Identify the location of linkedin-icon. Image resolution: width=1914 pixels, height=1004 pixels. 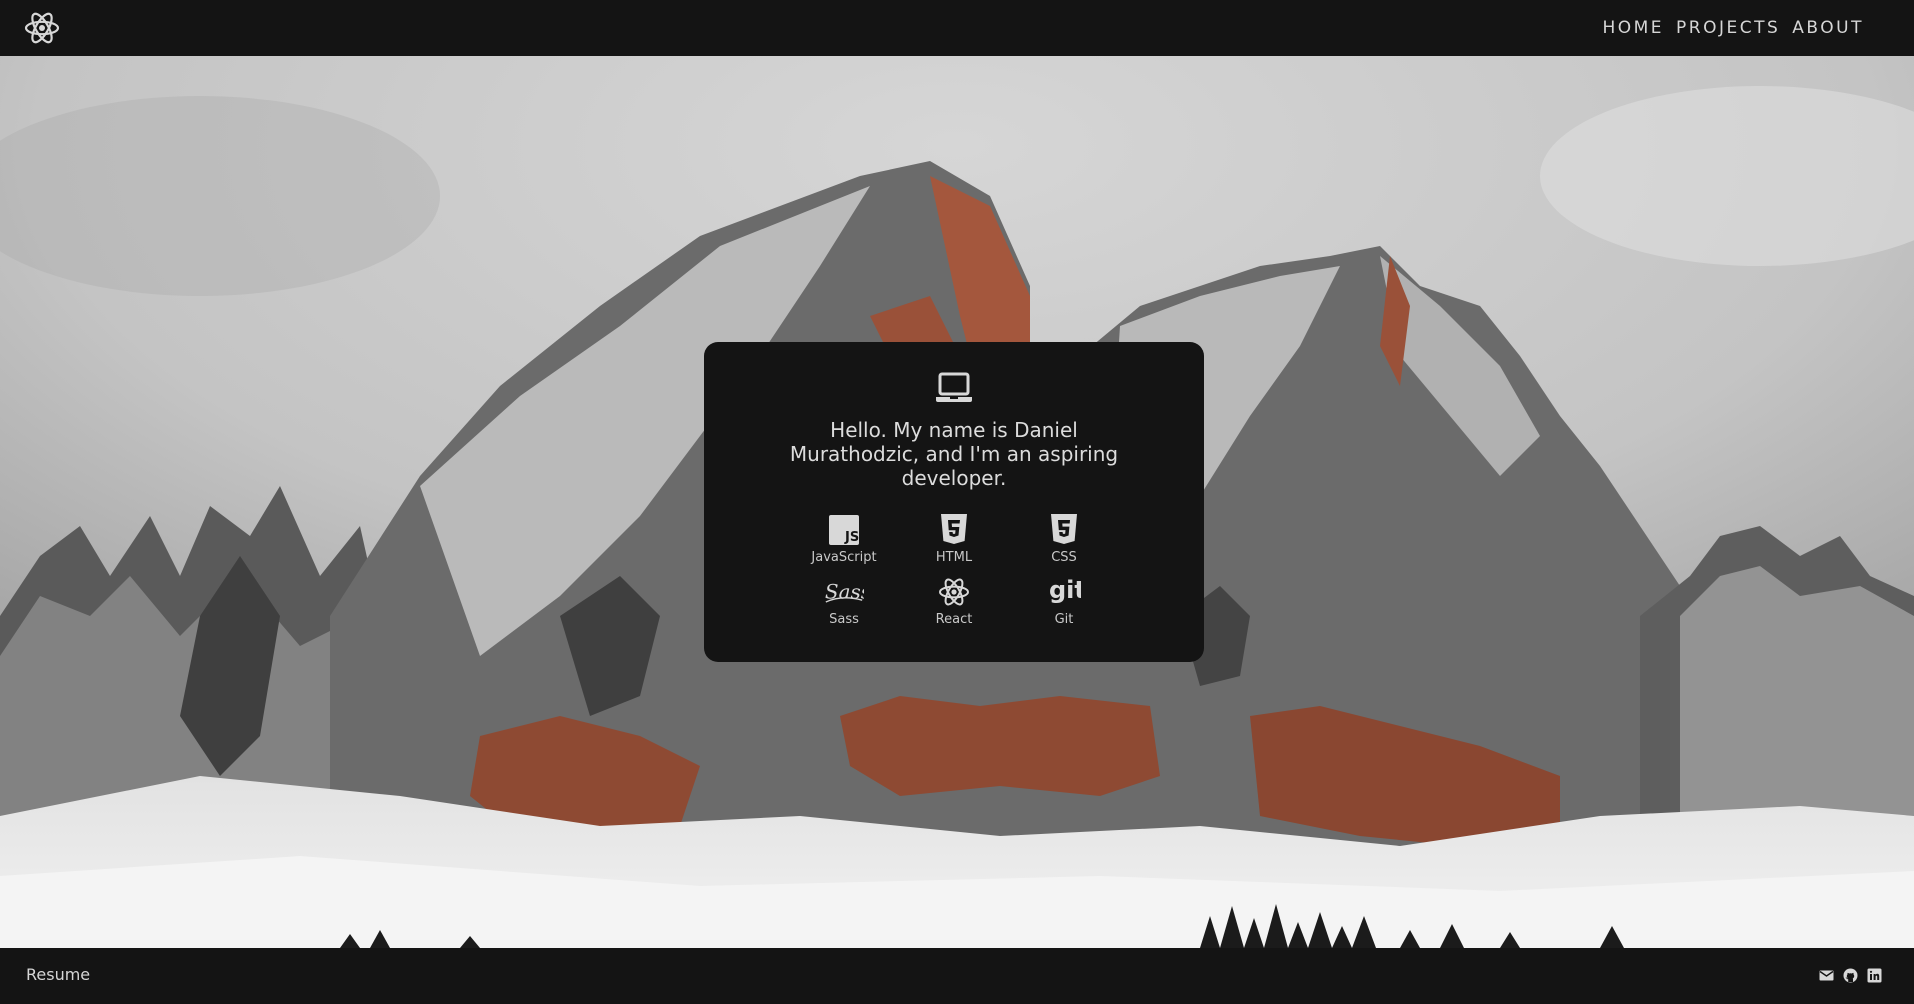
(1874, 975).